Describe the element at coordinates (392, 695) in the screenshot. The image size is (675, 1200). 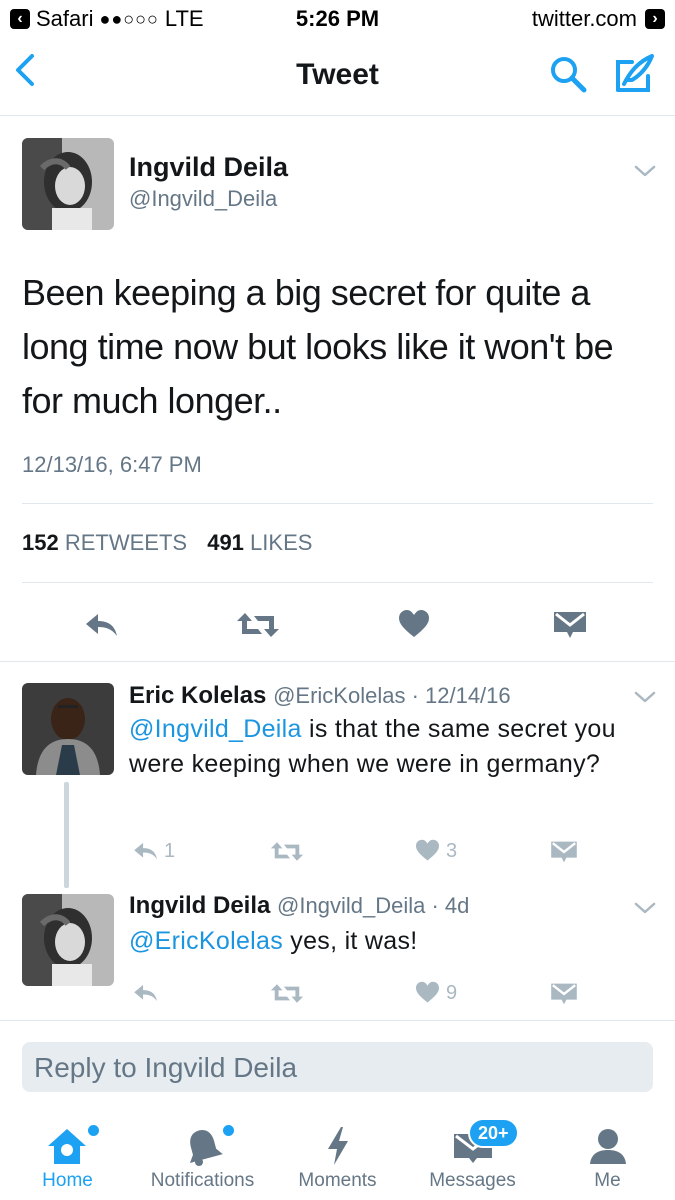
I see `reply-author-meta: @EricKolelas · 12/14/16` at that location.